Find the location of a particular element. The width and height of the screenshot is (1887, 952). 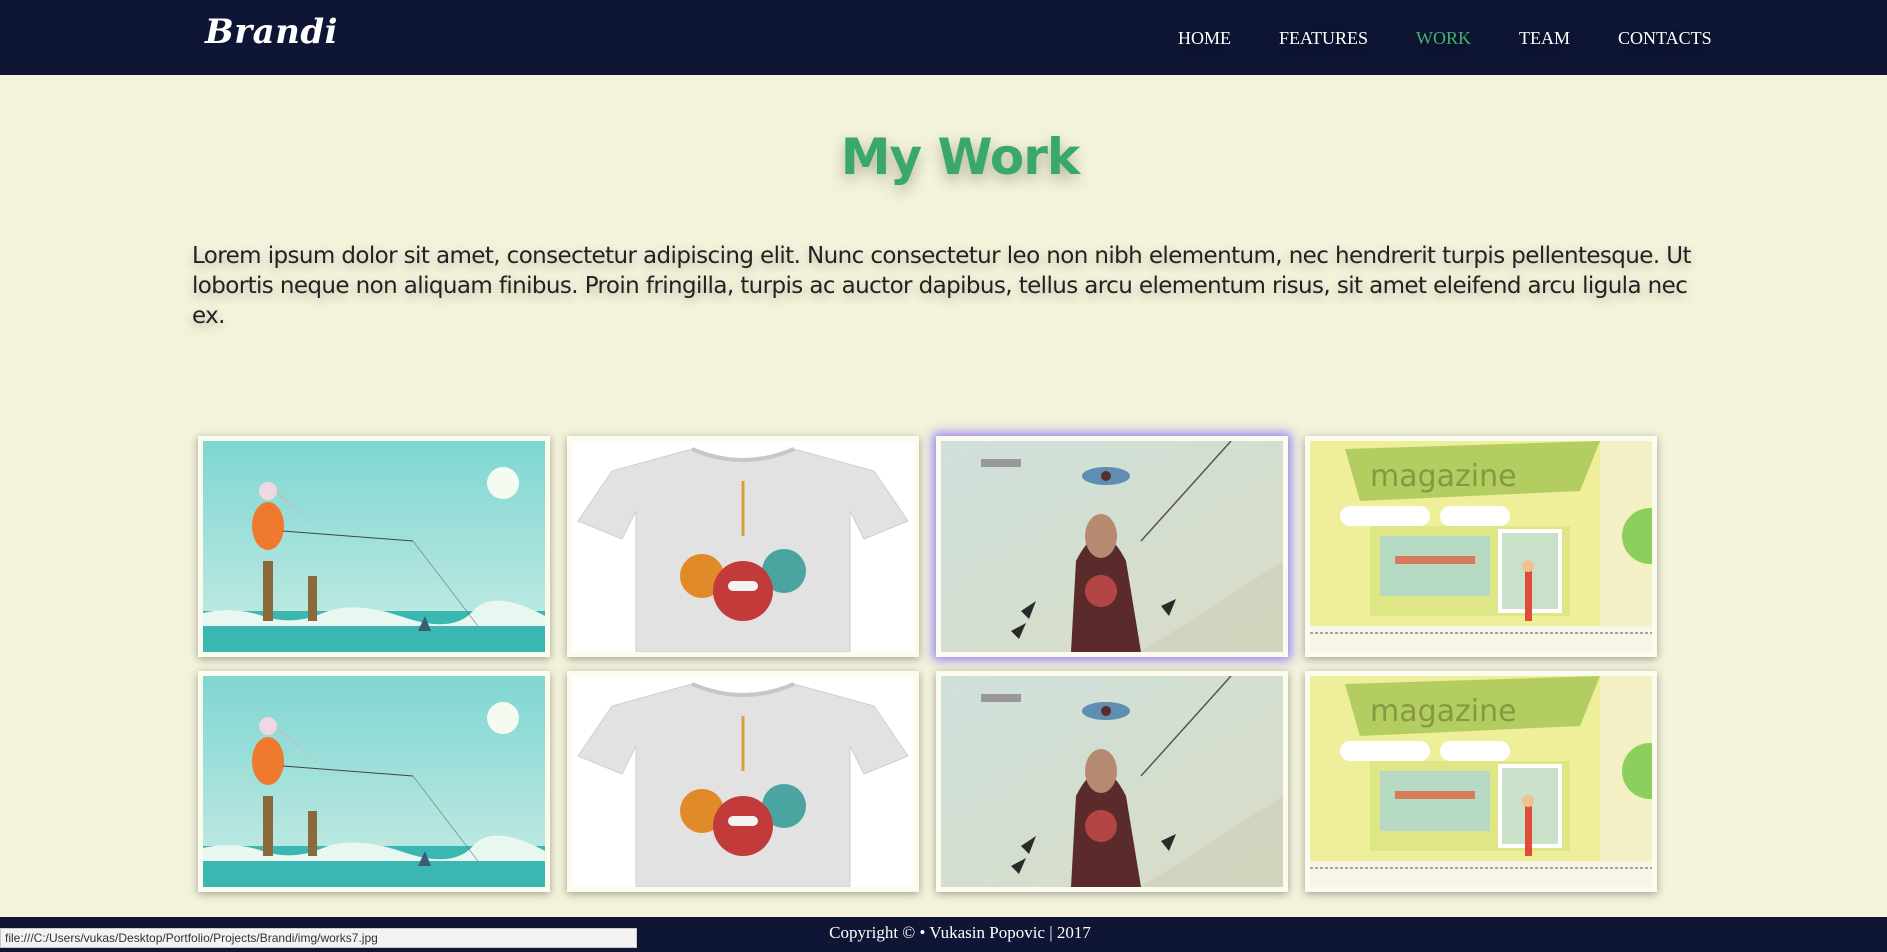

nav-team: TEAM is located at coordinates (1544, 38).